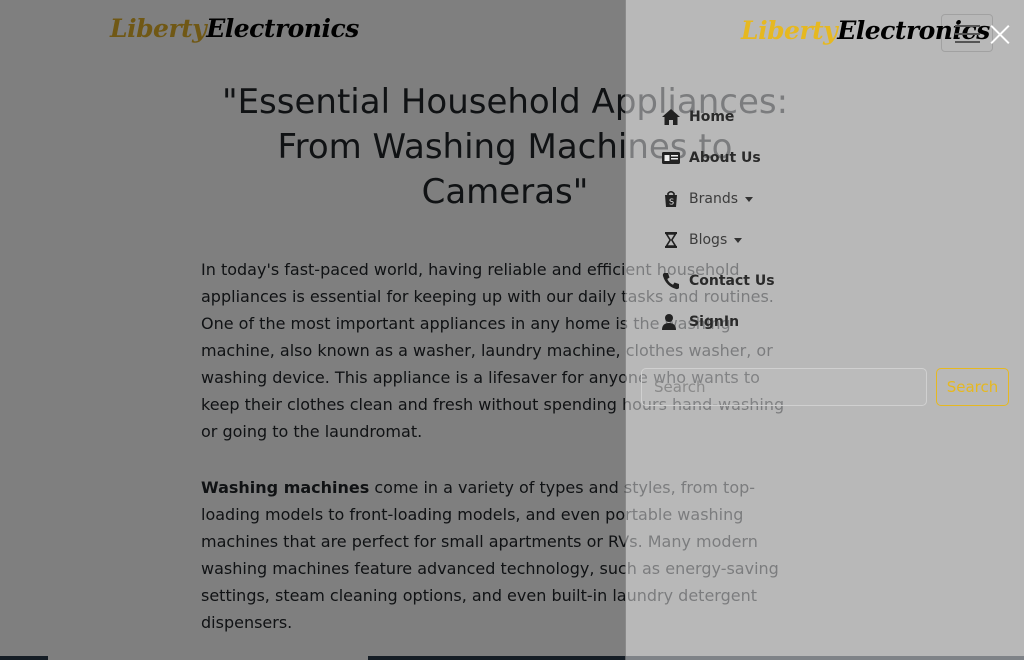 The image size is (1024, 660). I want to click on id-card-icon, so click(671, 158).